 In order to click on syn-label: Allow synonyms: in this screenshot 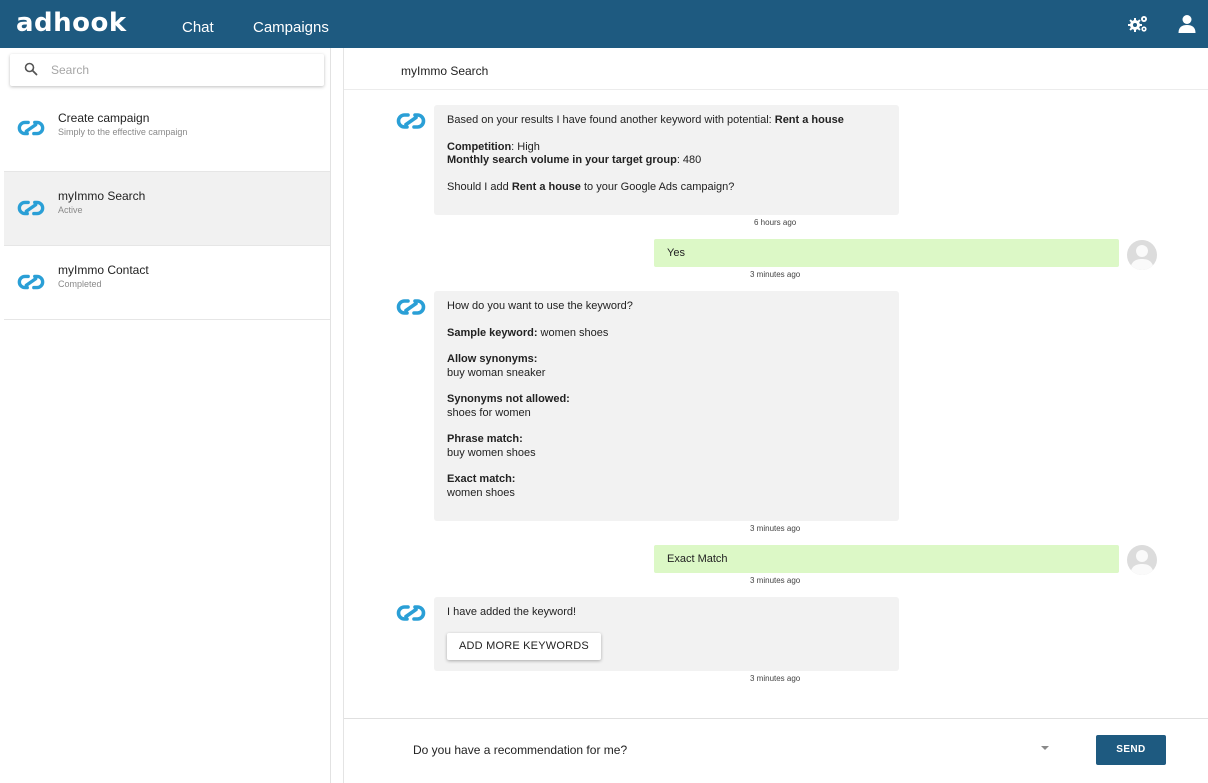, I will do `click(492, 359)`.